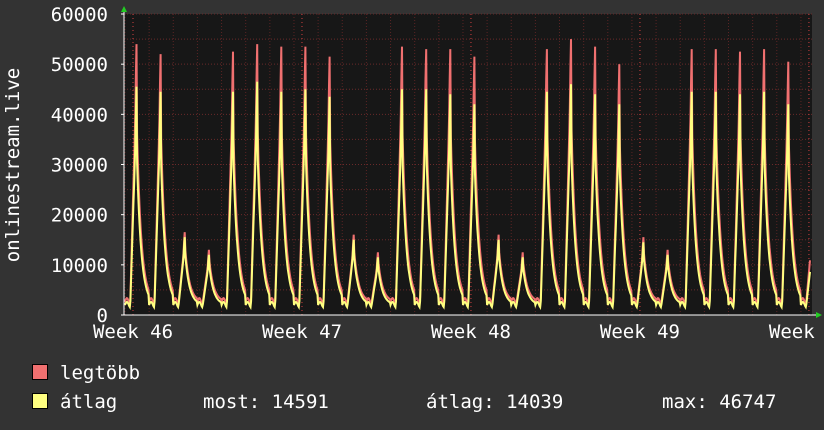  I want to click on x-axis-arrow, so click(819, 315).